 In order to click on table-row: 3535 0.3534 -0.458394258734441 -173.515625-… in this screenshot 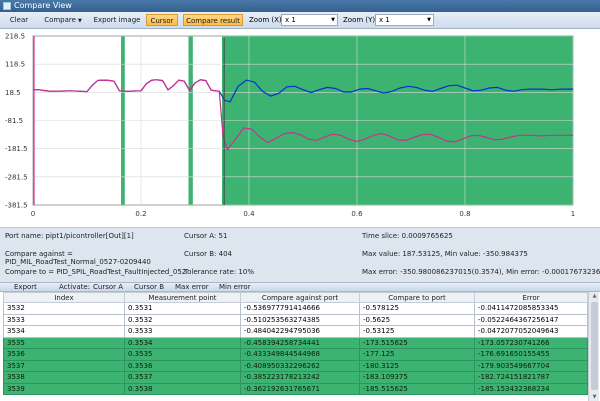, I will do `click(295, 342)`.